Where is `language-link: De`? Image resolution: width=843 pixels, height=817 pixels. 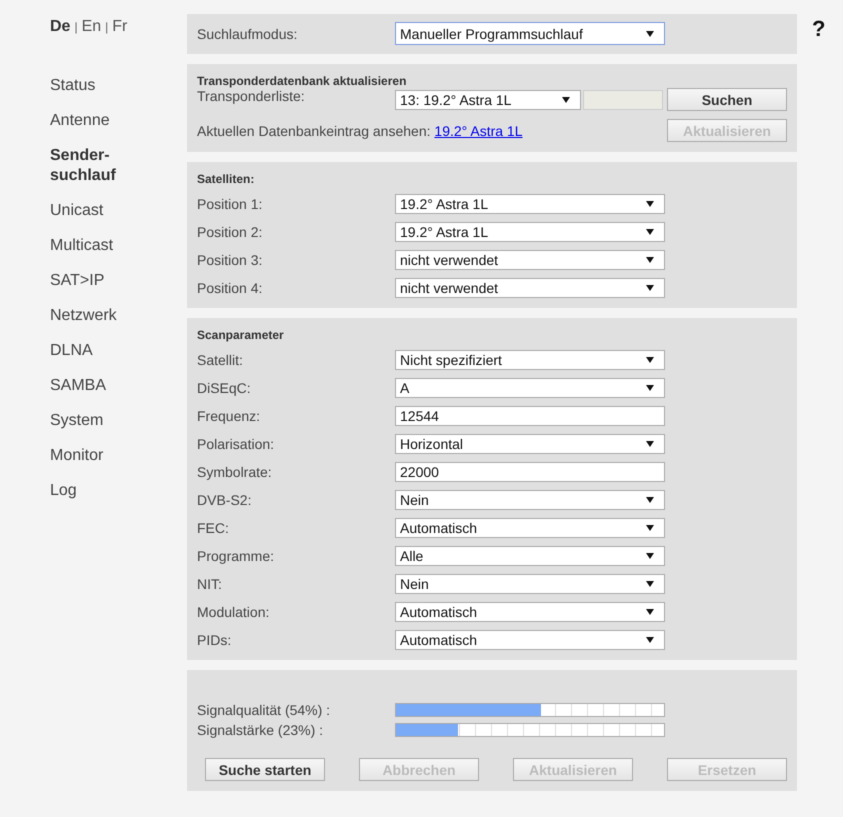
language-link: De is located at coordinates (60, 27).